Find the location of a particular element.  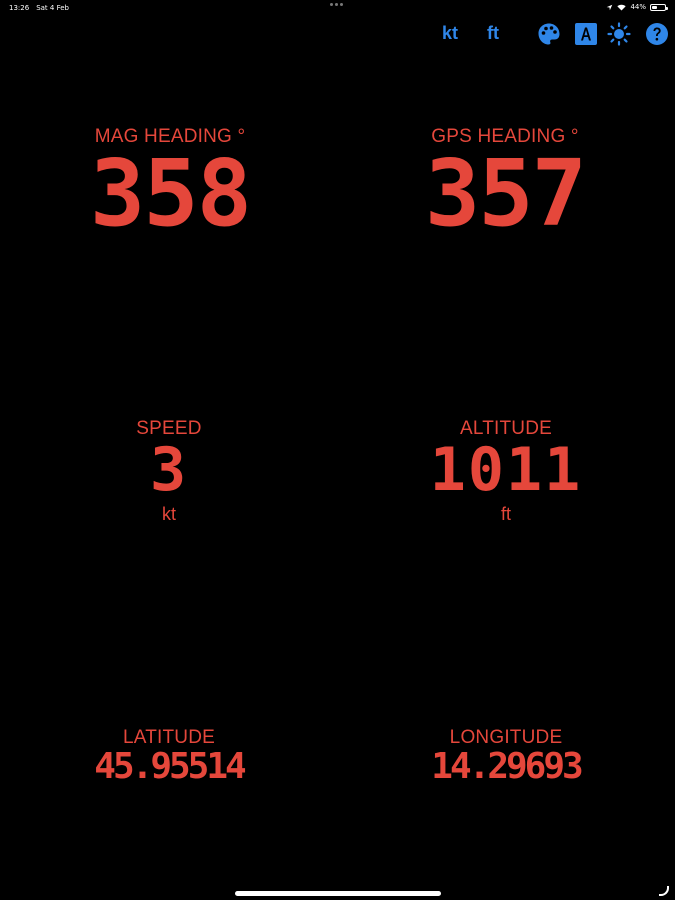

status-bar: 13:26 Sat 4 Feb 44% is located at coordinates (337, 8).